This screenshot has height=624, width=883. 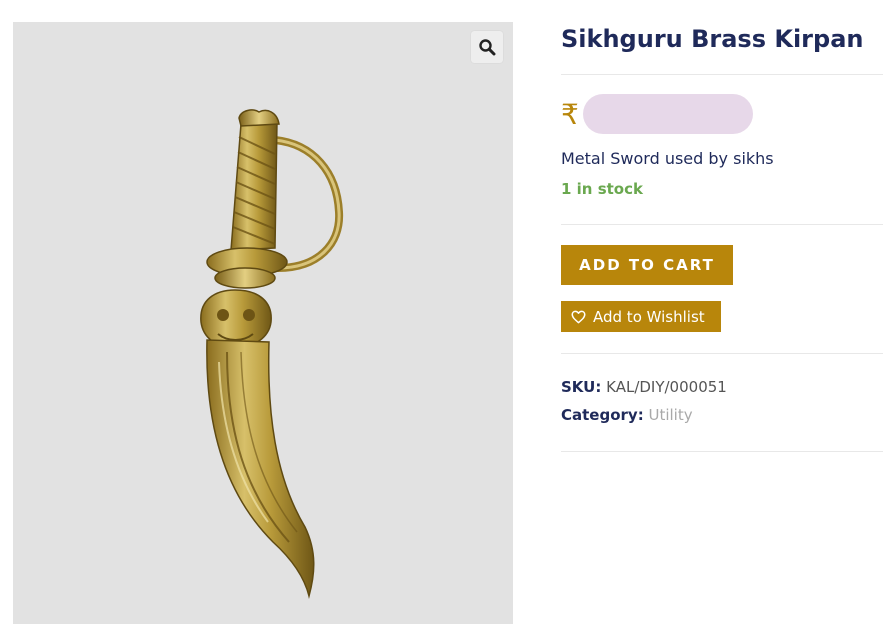 I want to click on sku-row: SKU: KAL/DIY/000051, so click(x=644, y=387).